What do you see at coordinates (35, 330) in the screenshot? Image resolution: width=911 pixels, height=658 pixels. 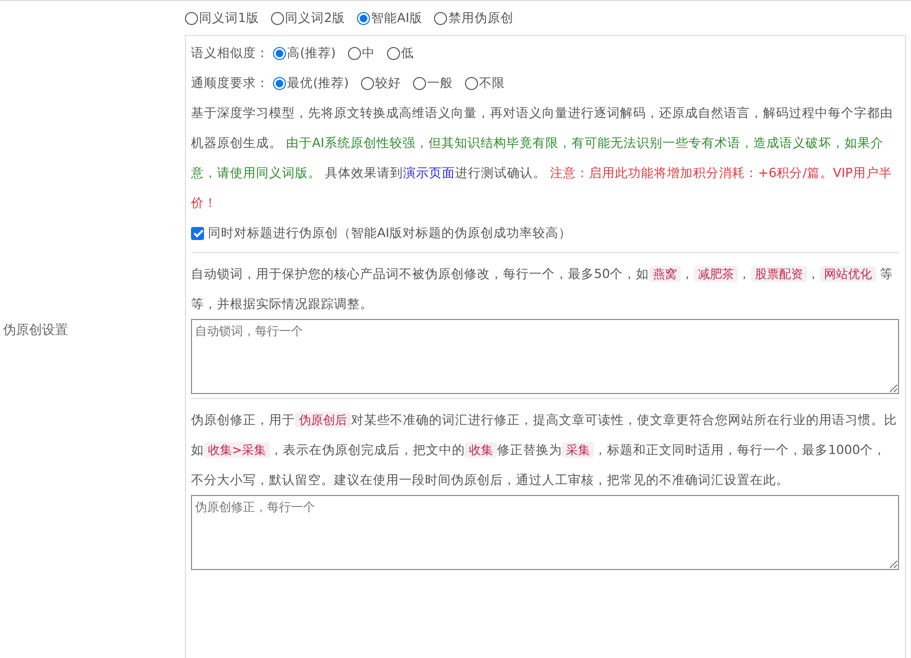 I see `row-label: 伪原创设置` at bounding box center [35, 330].